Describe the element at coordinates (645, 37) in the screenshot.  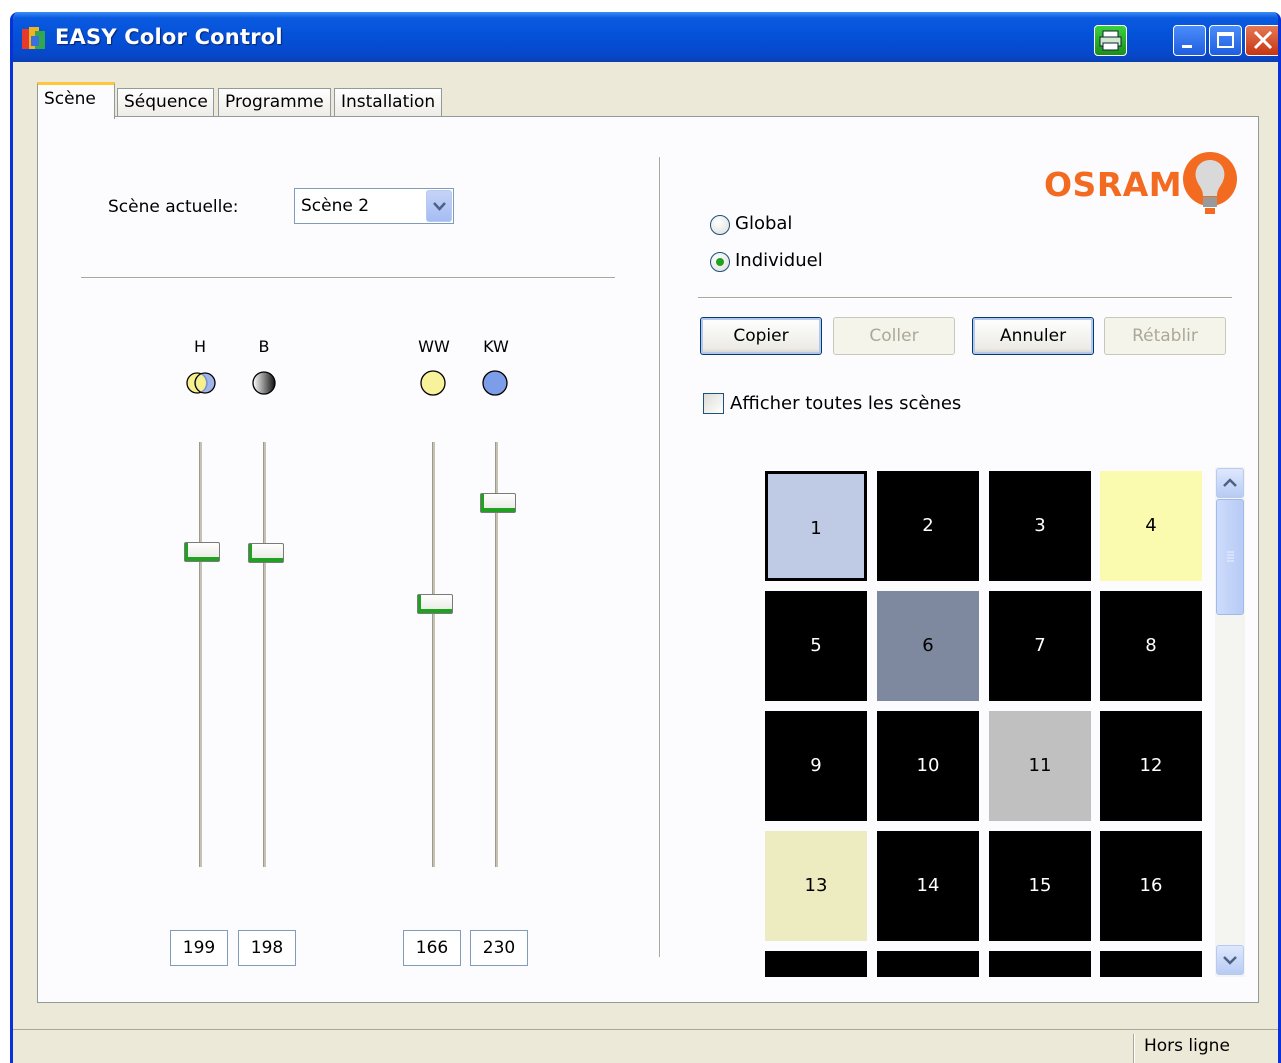
I see `title-bar: EASY Color Control` at that location.